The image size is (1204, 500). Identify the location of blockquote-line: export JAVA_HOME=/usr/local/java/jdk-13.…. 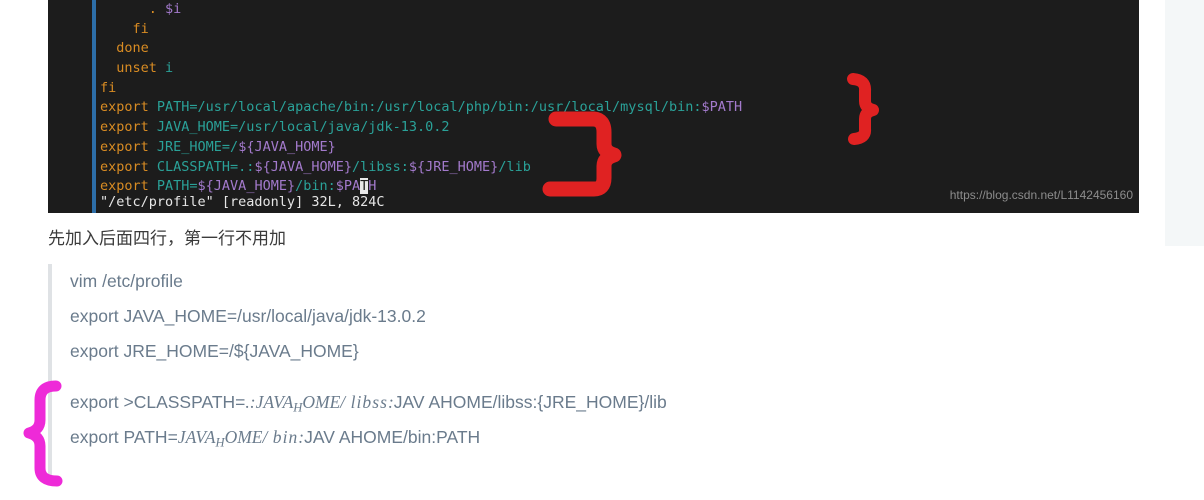
(248, 316).